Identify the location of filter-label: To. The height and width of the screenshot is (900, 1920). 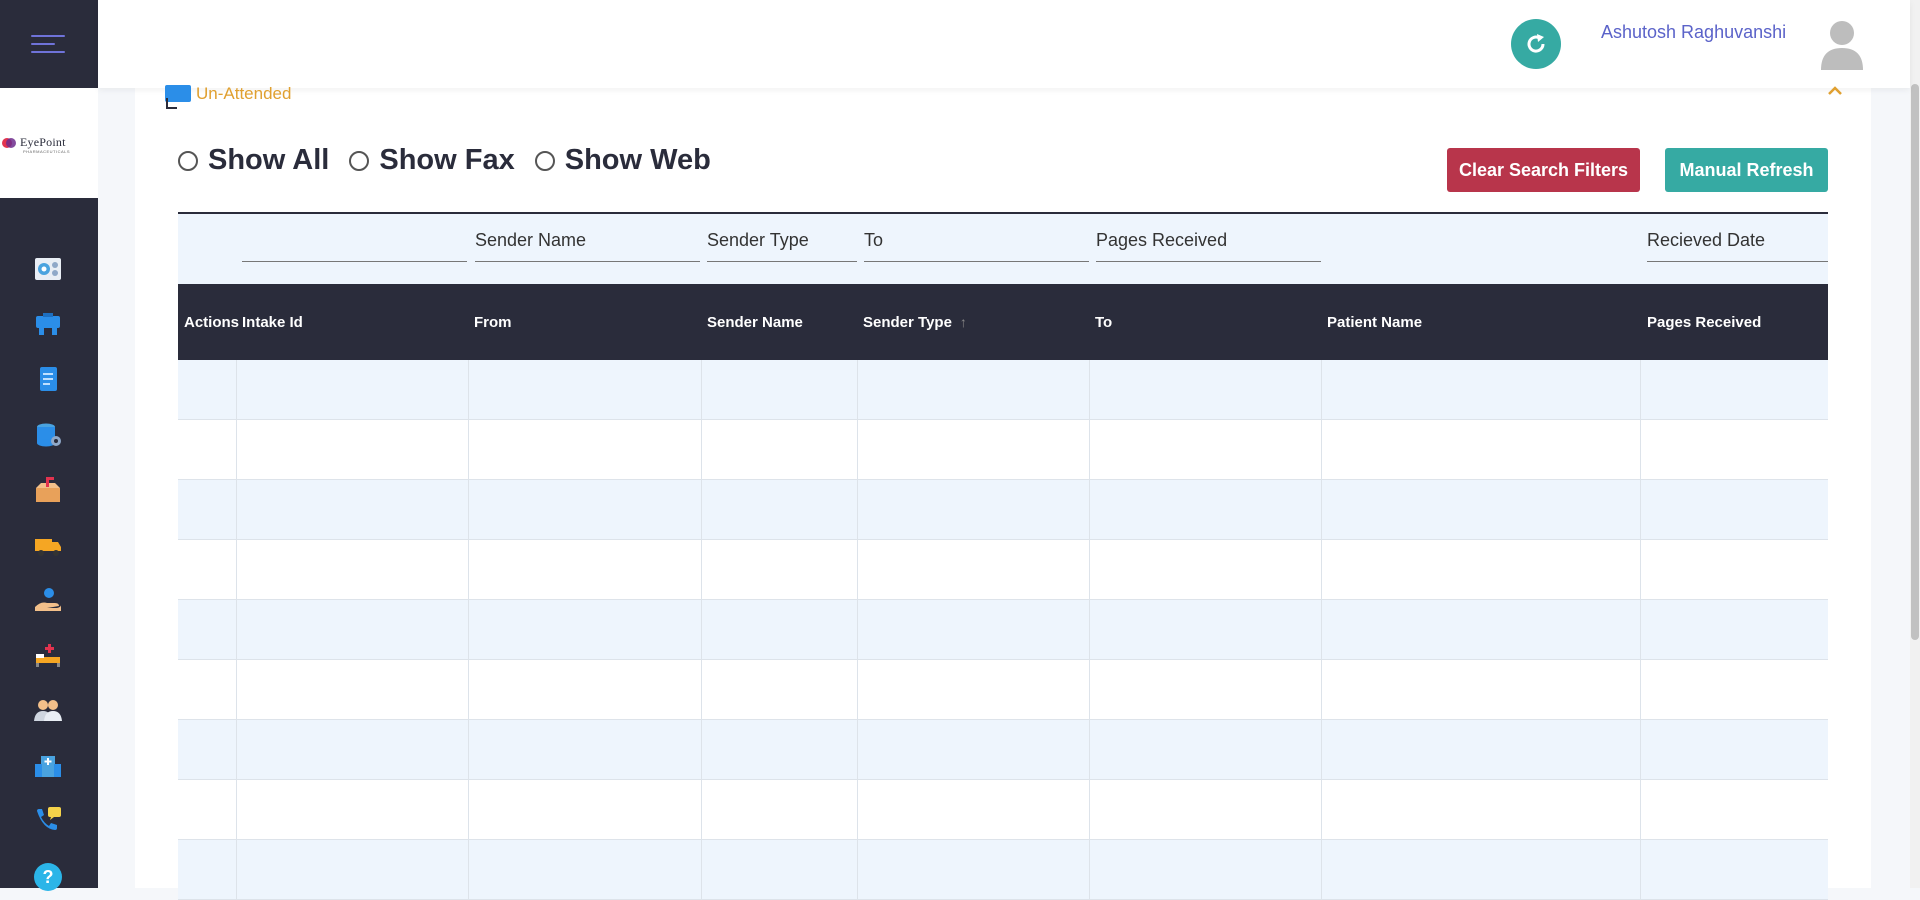
(874, 240).